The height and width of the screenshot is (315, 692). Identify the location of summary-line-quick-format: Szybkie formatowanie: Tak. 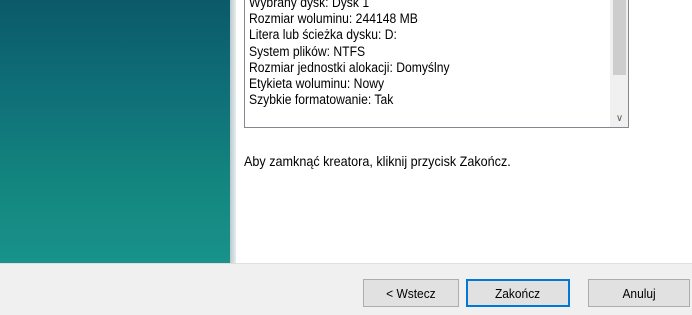
(321, 100).